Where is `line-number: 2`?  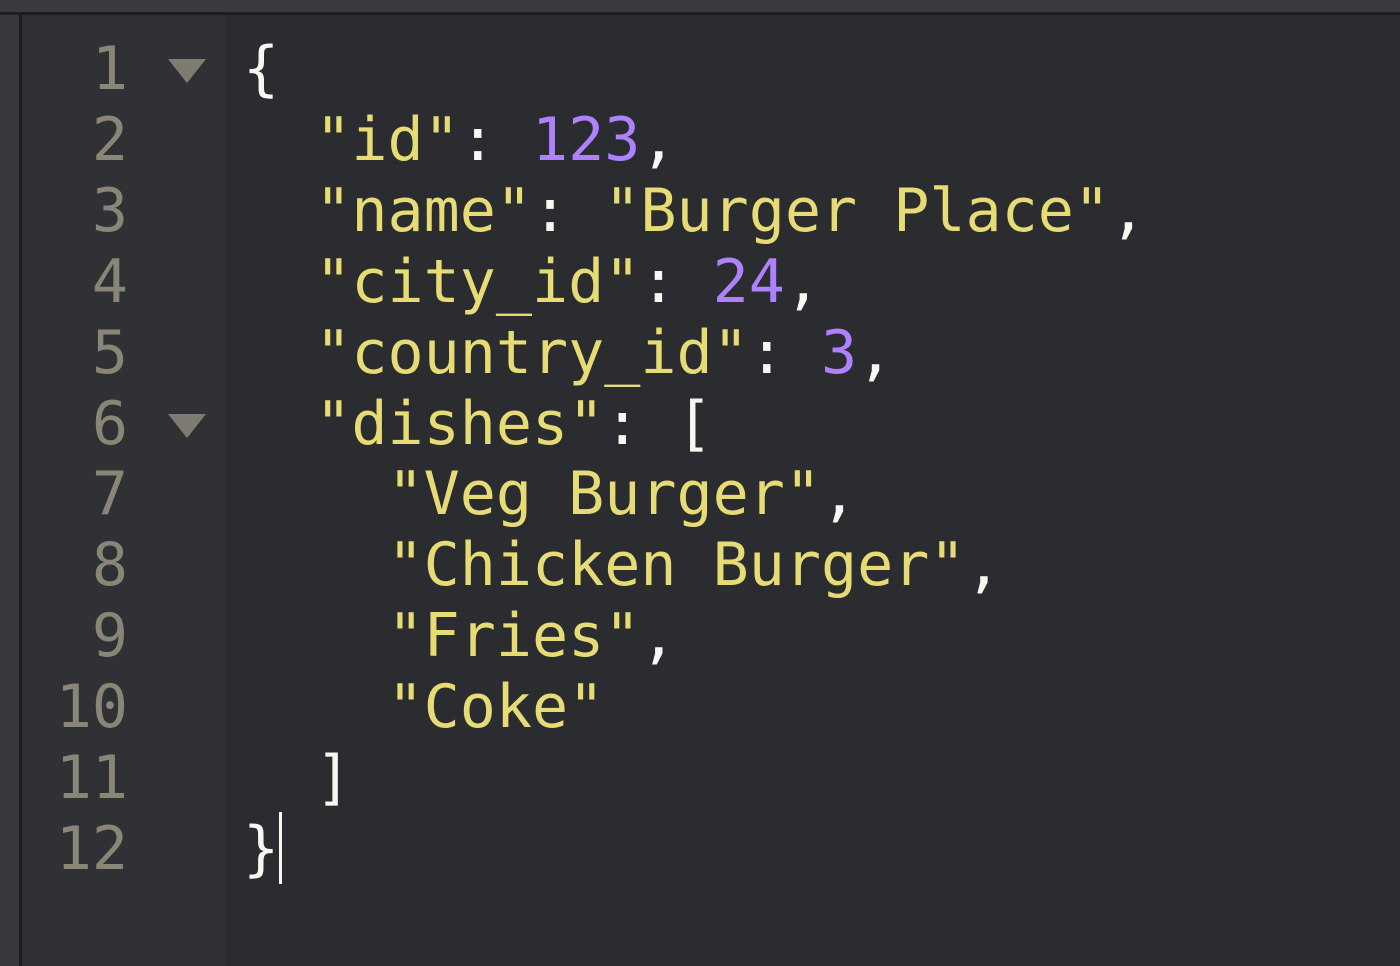 line-number: 2 is located at coordinates (109, 139).